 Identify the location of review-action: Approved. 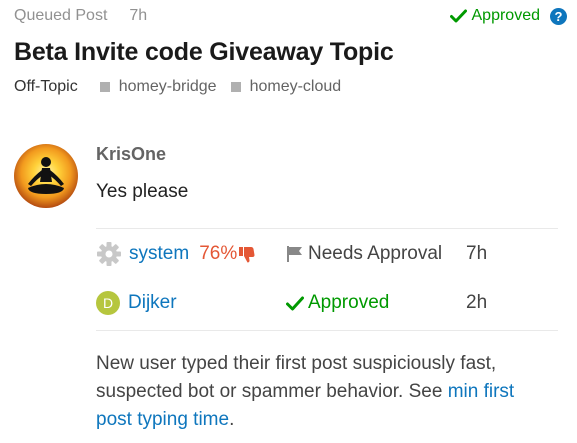
(376, 303).